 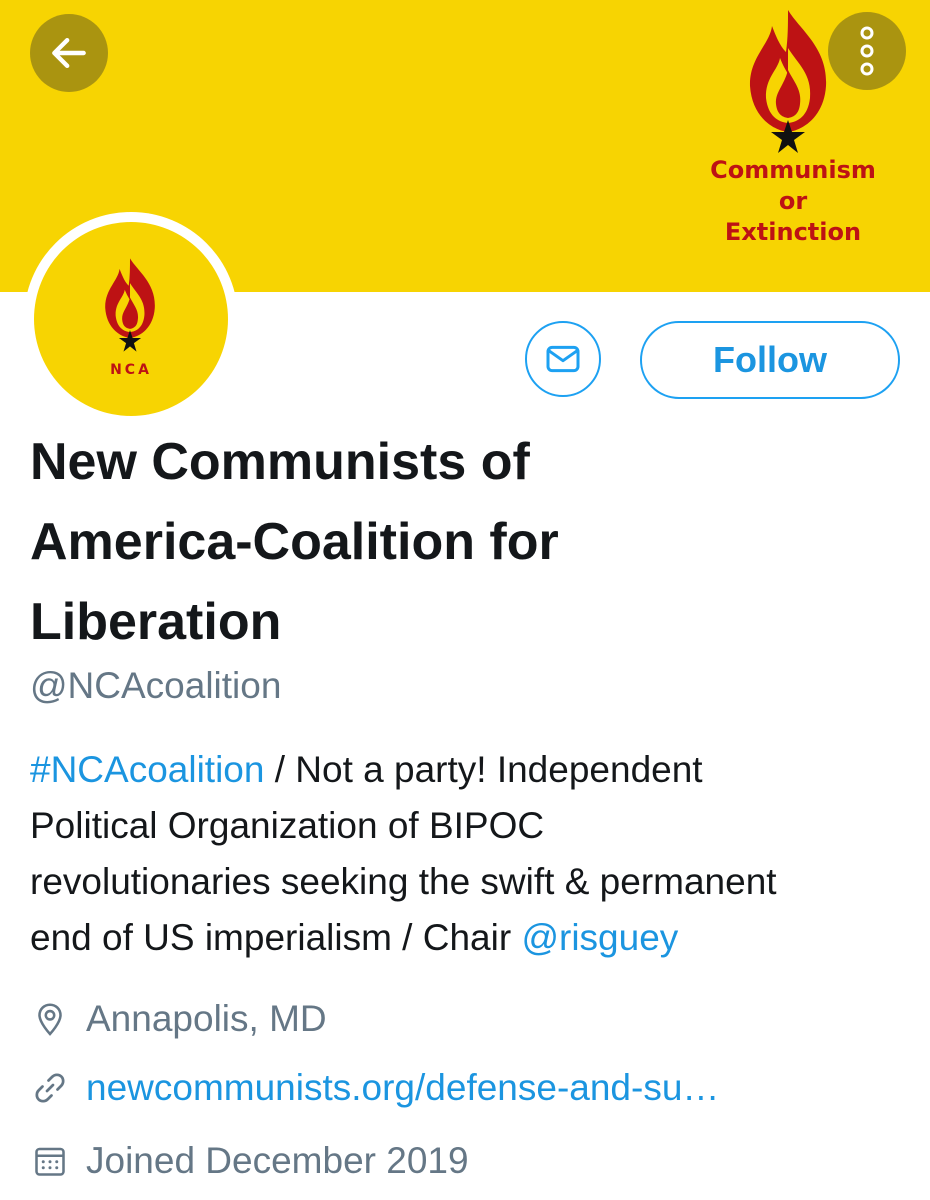 I want to click on bio-line: #NCAcoalition / Not a party! Independent, so click(x=470, y=770).